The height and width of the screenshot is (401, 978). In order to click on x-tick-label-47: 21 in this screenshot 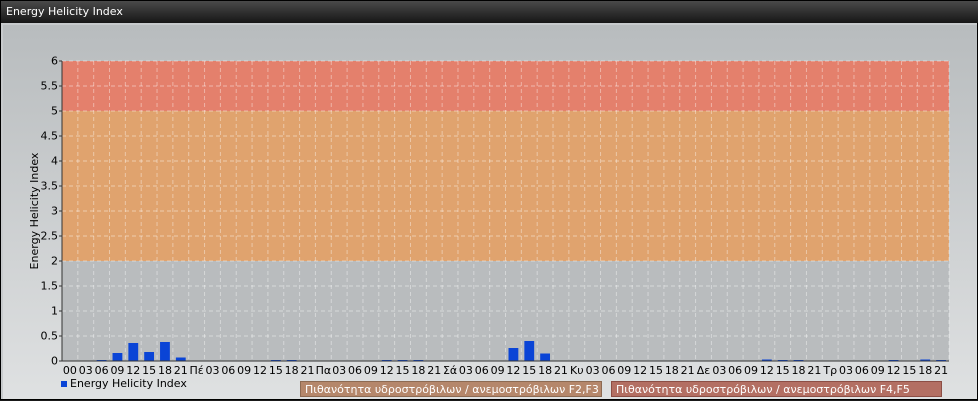, I will do `click(814, 370)`.